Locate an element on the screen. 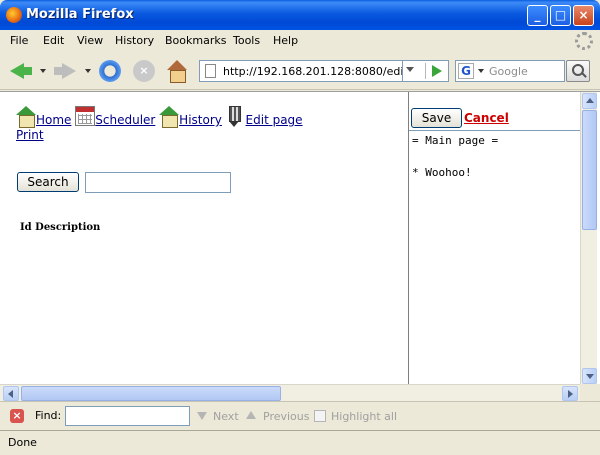 The height and width of the screenshot is (455, 600). find-label: Find: is located at coordinates (48, 415).